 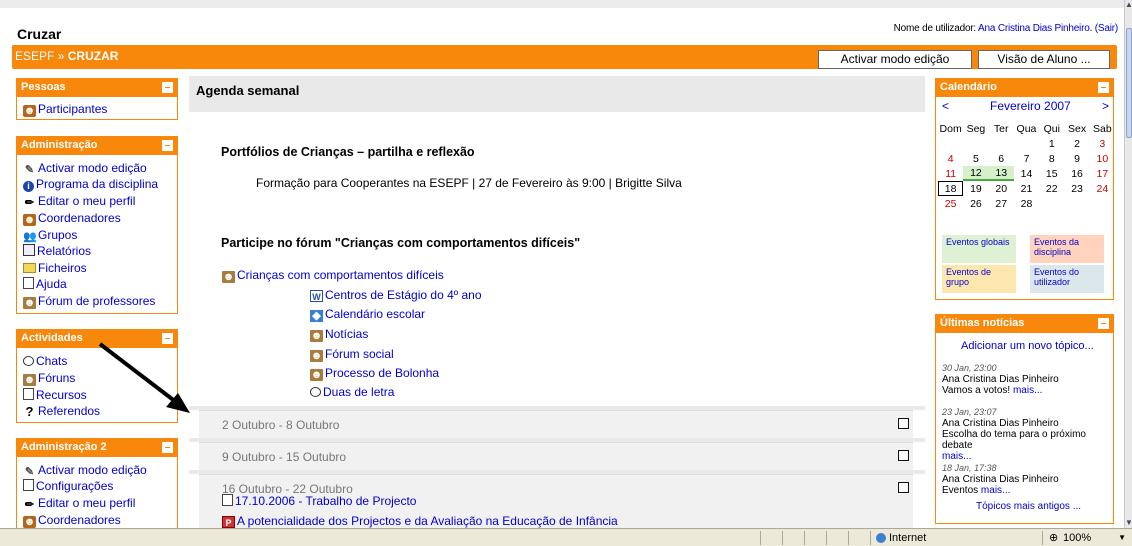 I want to click on news-text: Escolha do tema para o próximo debate, so click(x=1014, y=440).